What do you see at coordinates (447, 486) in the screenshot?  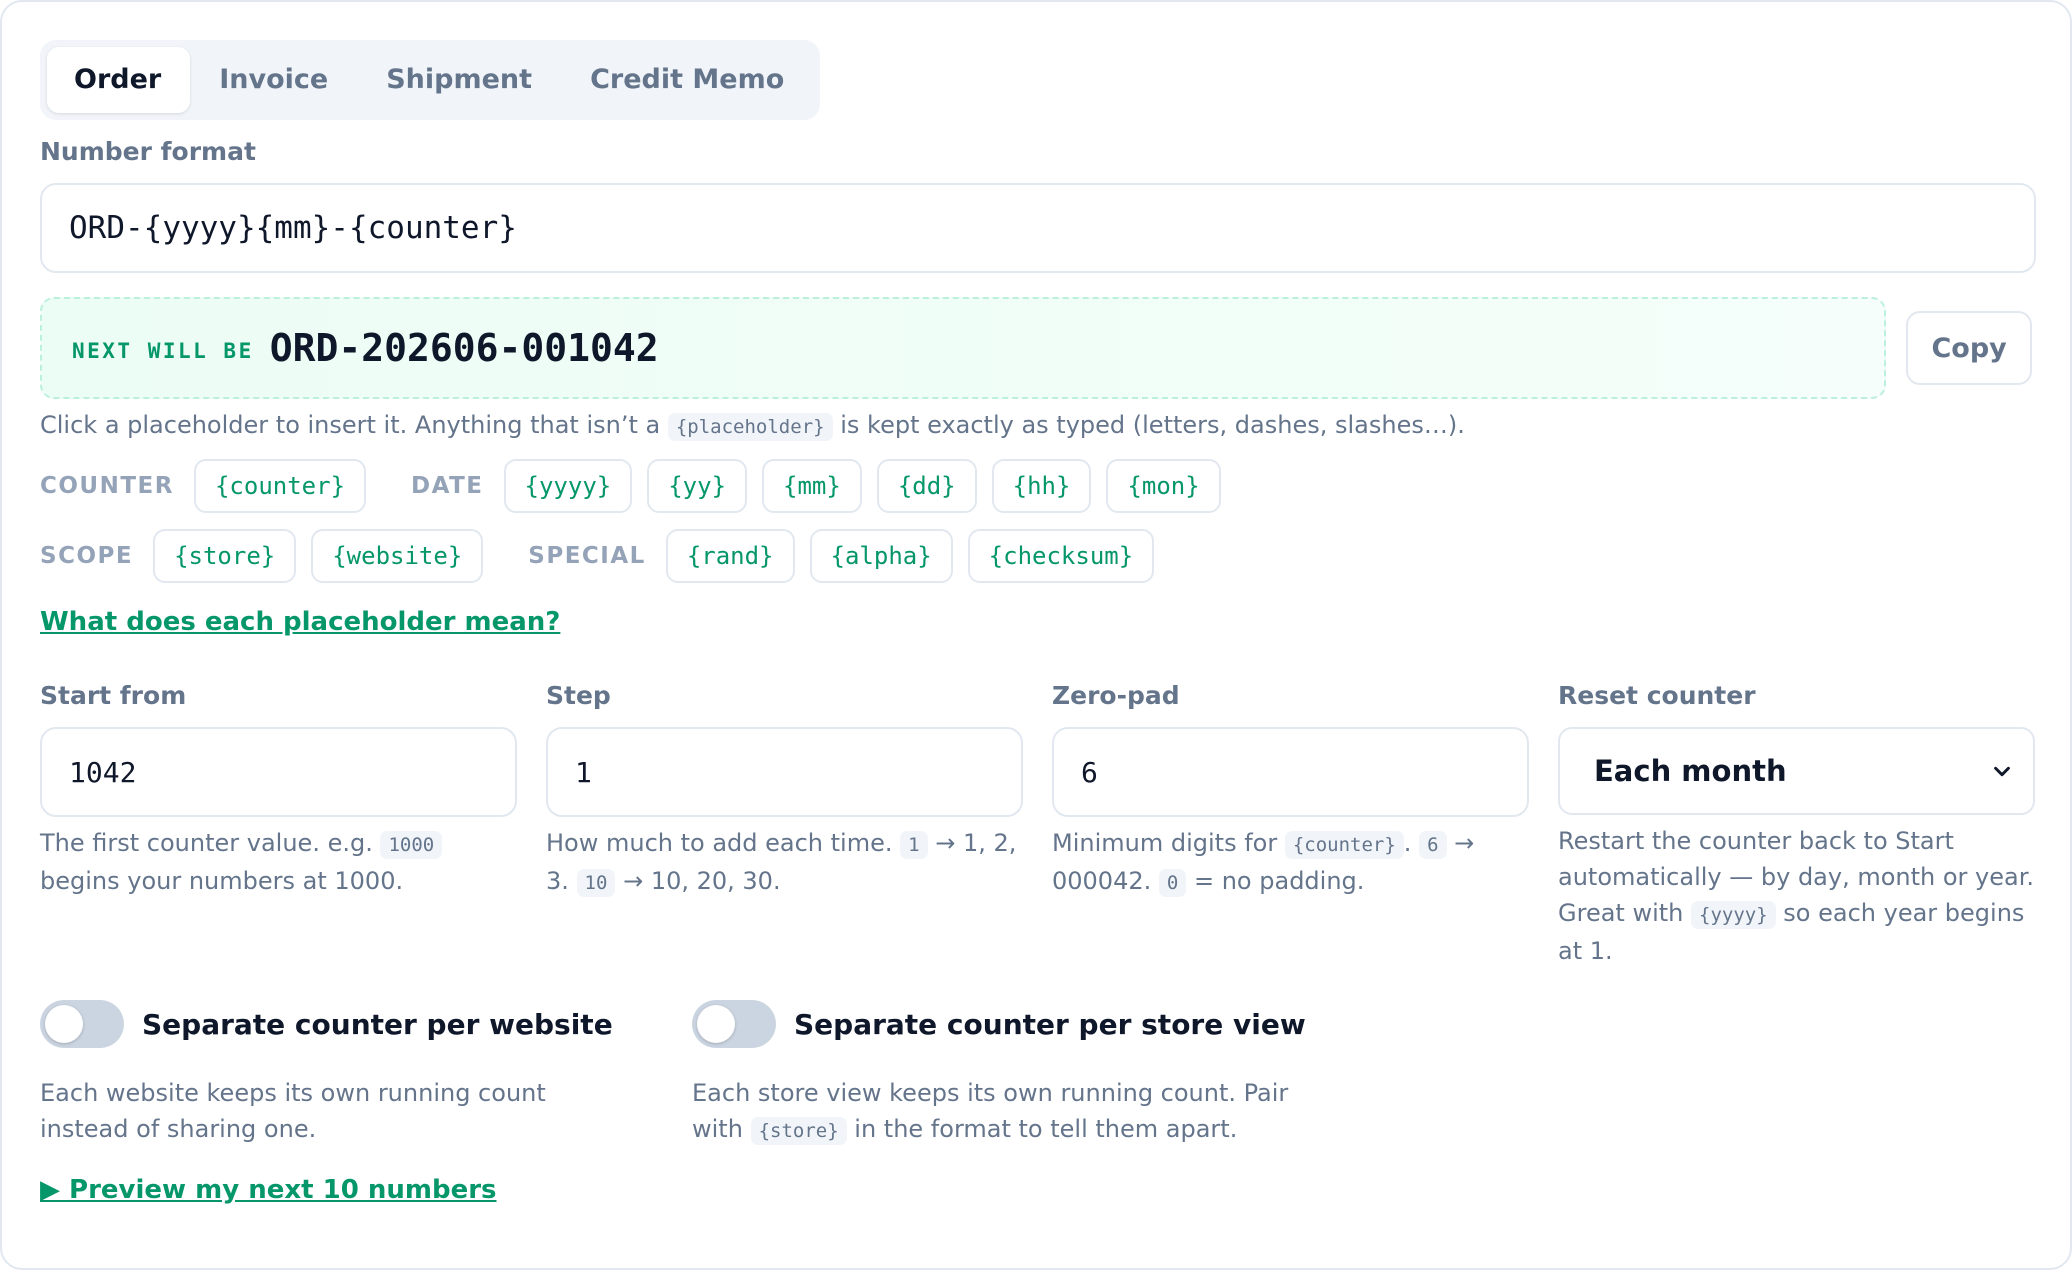 I see `group-label-date: DATE` at bounding box center [447, 486].